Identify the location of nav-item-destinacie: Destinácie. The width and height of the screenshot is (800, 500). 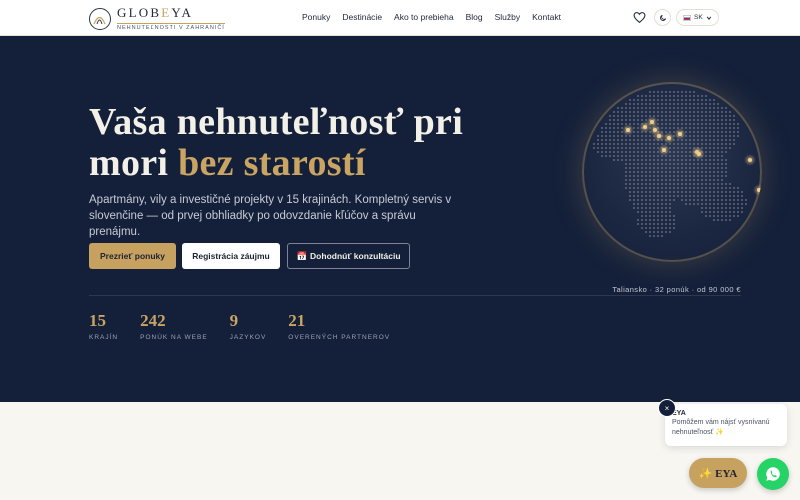
(362, 17).